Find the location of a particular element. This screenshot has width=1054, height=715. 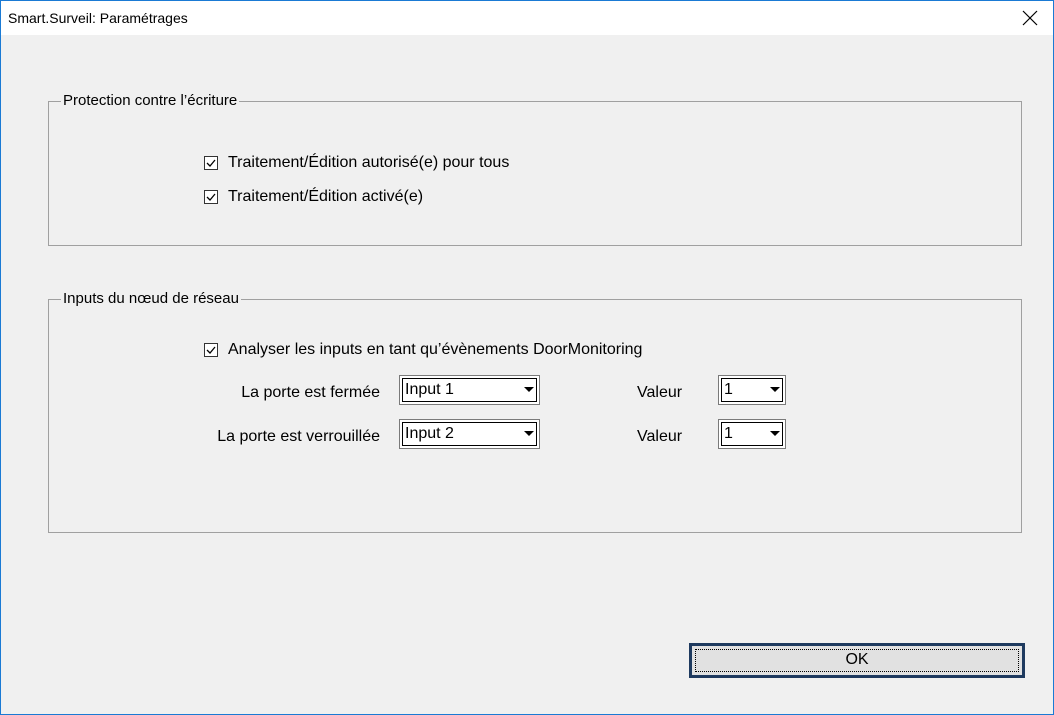

write-protection-legend: Protection contre l’écriture is located at coordinates (150, 100).